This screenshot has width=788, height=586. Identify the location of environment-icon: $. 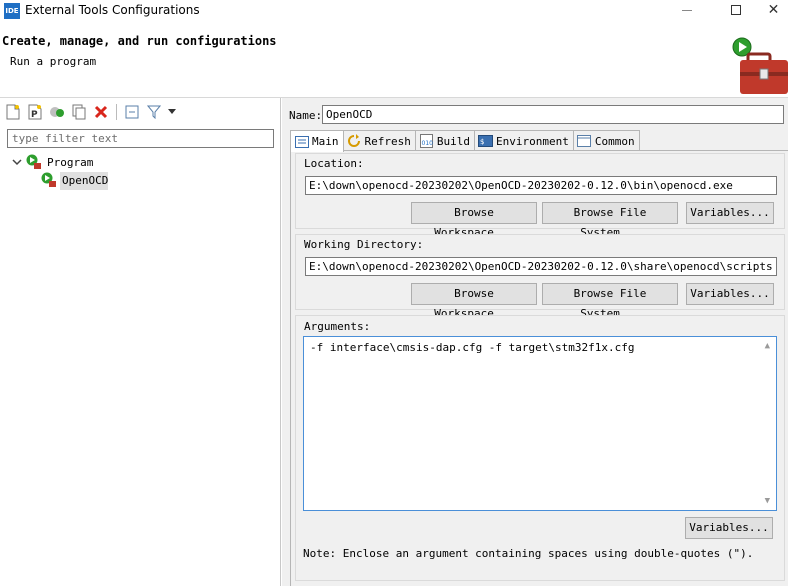
(485, 141).